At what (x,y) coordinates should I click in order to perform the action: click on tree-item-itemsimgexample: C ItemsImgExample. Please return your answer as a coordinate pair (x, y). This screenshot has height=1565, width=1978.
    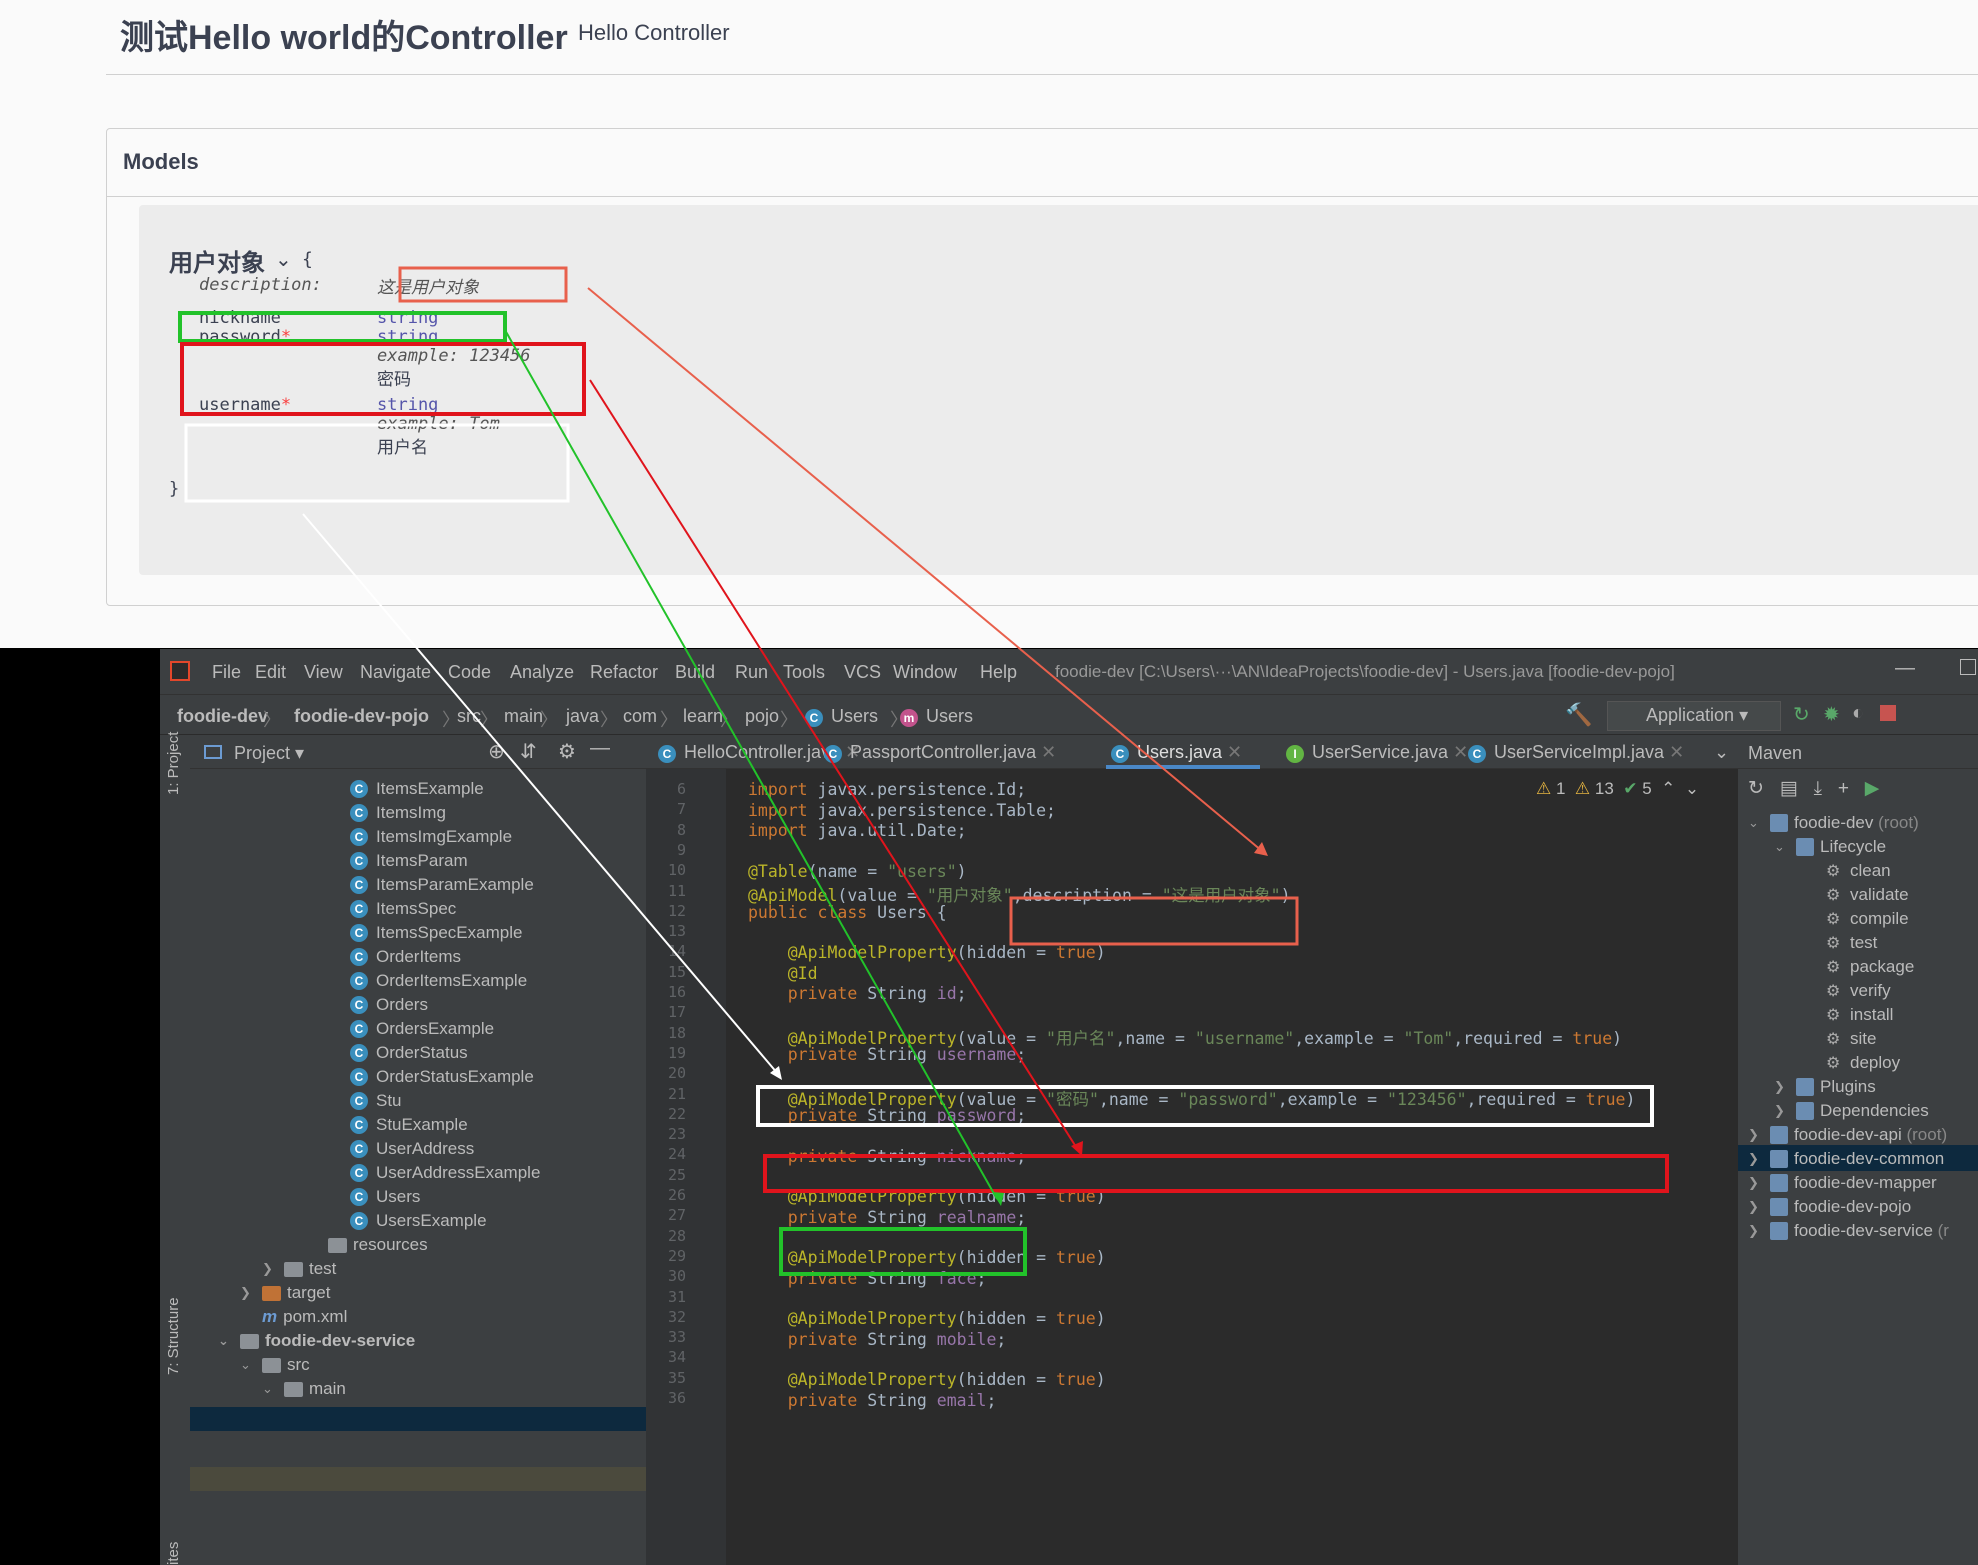
    Looking at the image, I should click on (431, 837).